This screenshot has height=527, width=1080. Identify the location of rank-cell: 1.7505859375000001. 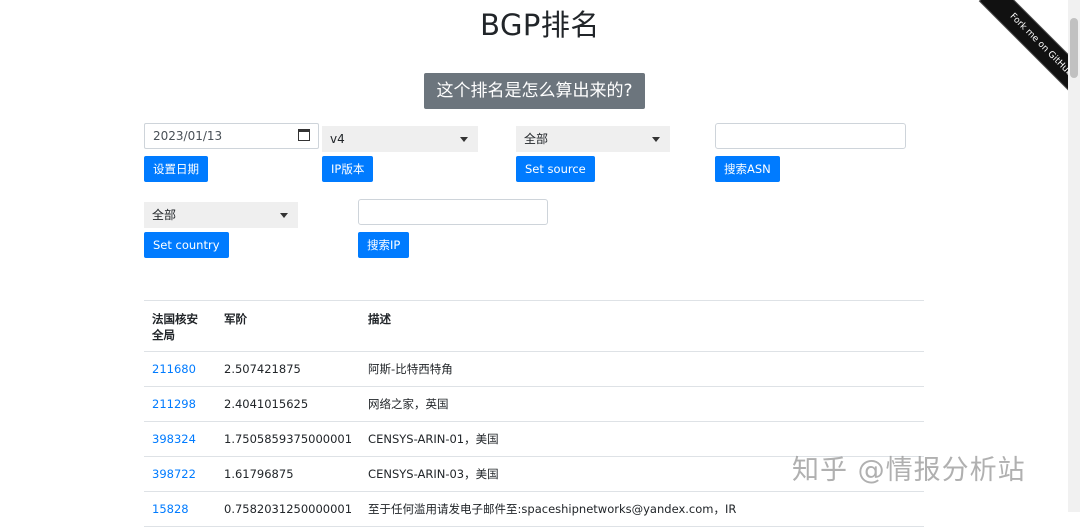
(288, 439).